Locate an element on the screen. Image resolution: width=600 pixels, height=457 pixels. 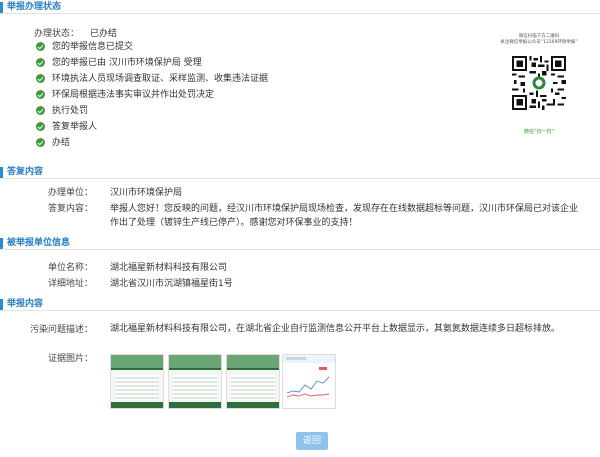
section-title-unit-info: 被举报单位信息 is located at coordinates (300, 243).